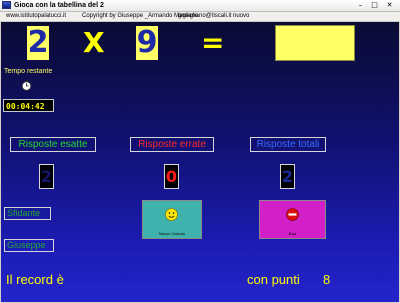 This screenshot has width=400, height=303. Describe the element at coordinates (94, 42) in the screenshot. I see `multiply-sign: X` at that location.